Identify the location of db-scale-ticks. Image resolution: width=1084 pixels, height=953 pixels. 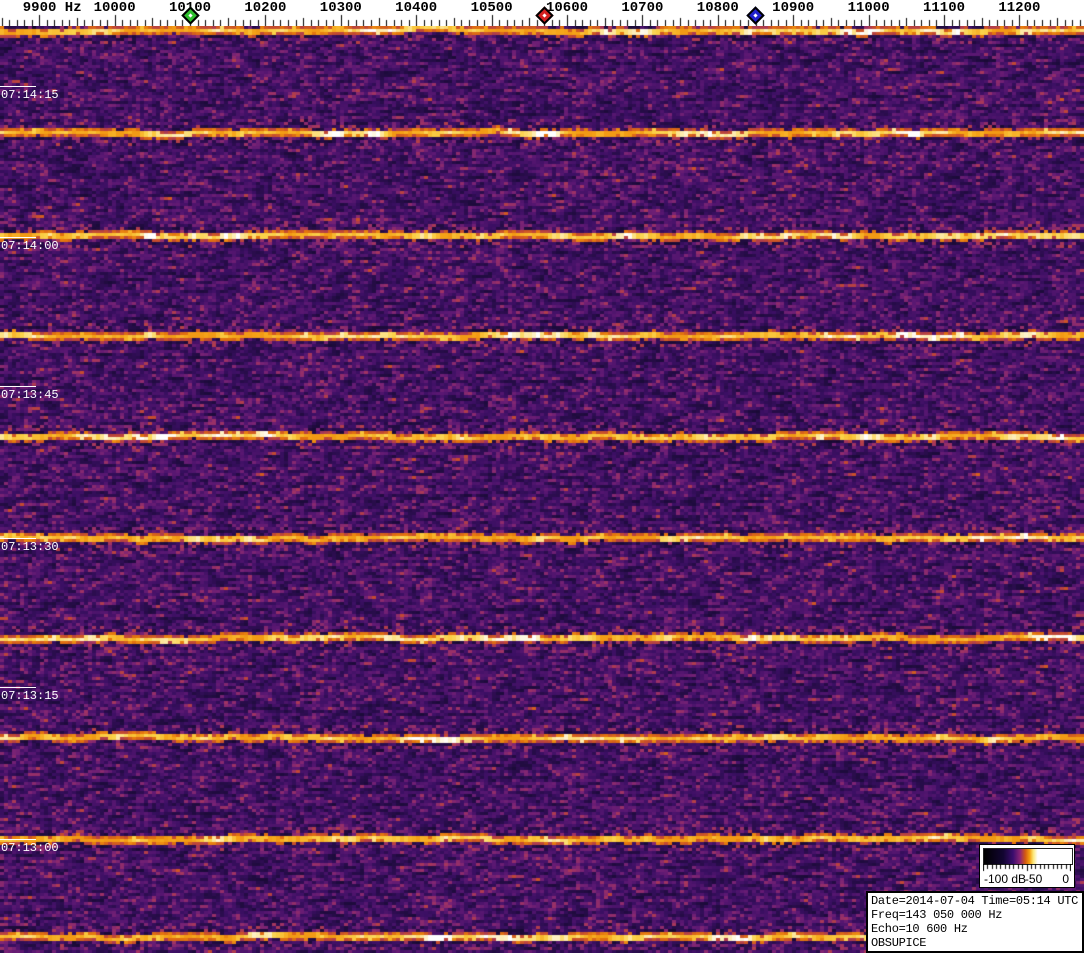
(1027, 868).